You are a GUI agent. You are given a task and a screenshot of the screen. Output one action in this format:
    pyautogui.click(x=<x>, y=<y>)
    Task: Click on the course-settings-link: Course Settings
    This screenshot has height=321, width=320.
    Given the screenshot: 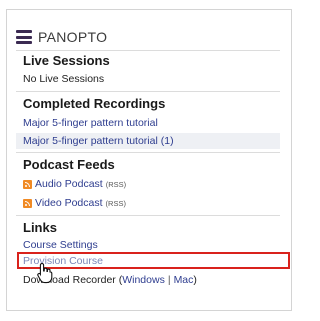 What is the action you would take?
    pyautogui.click(x=60, y=245)
    